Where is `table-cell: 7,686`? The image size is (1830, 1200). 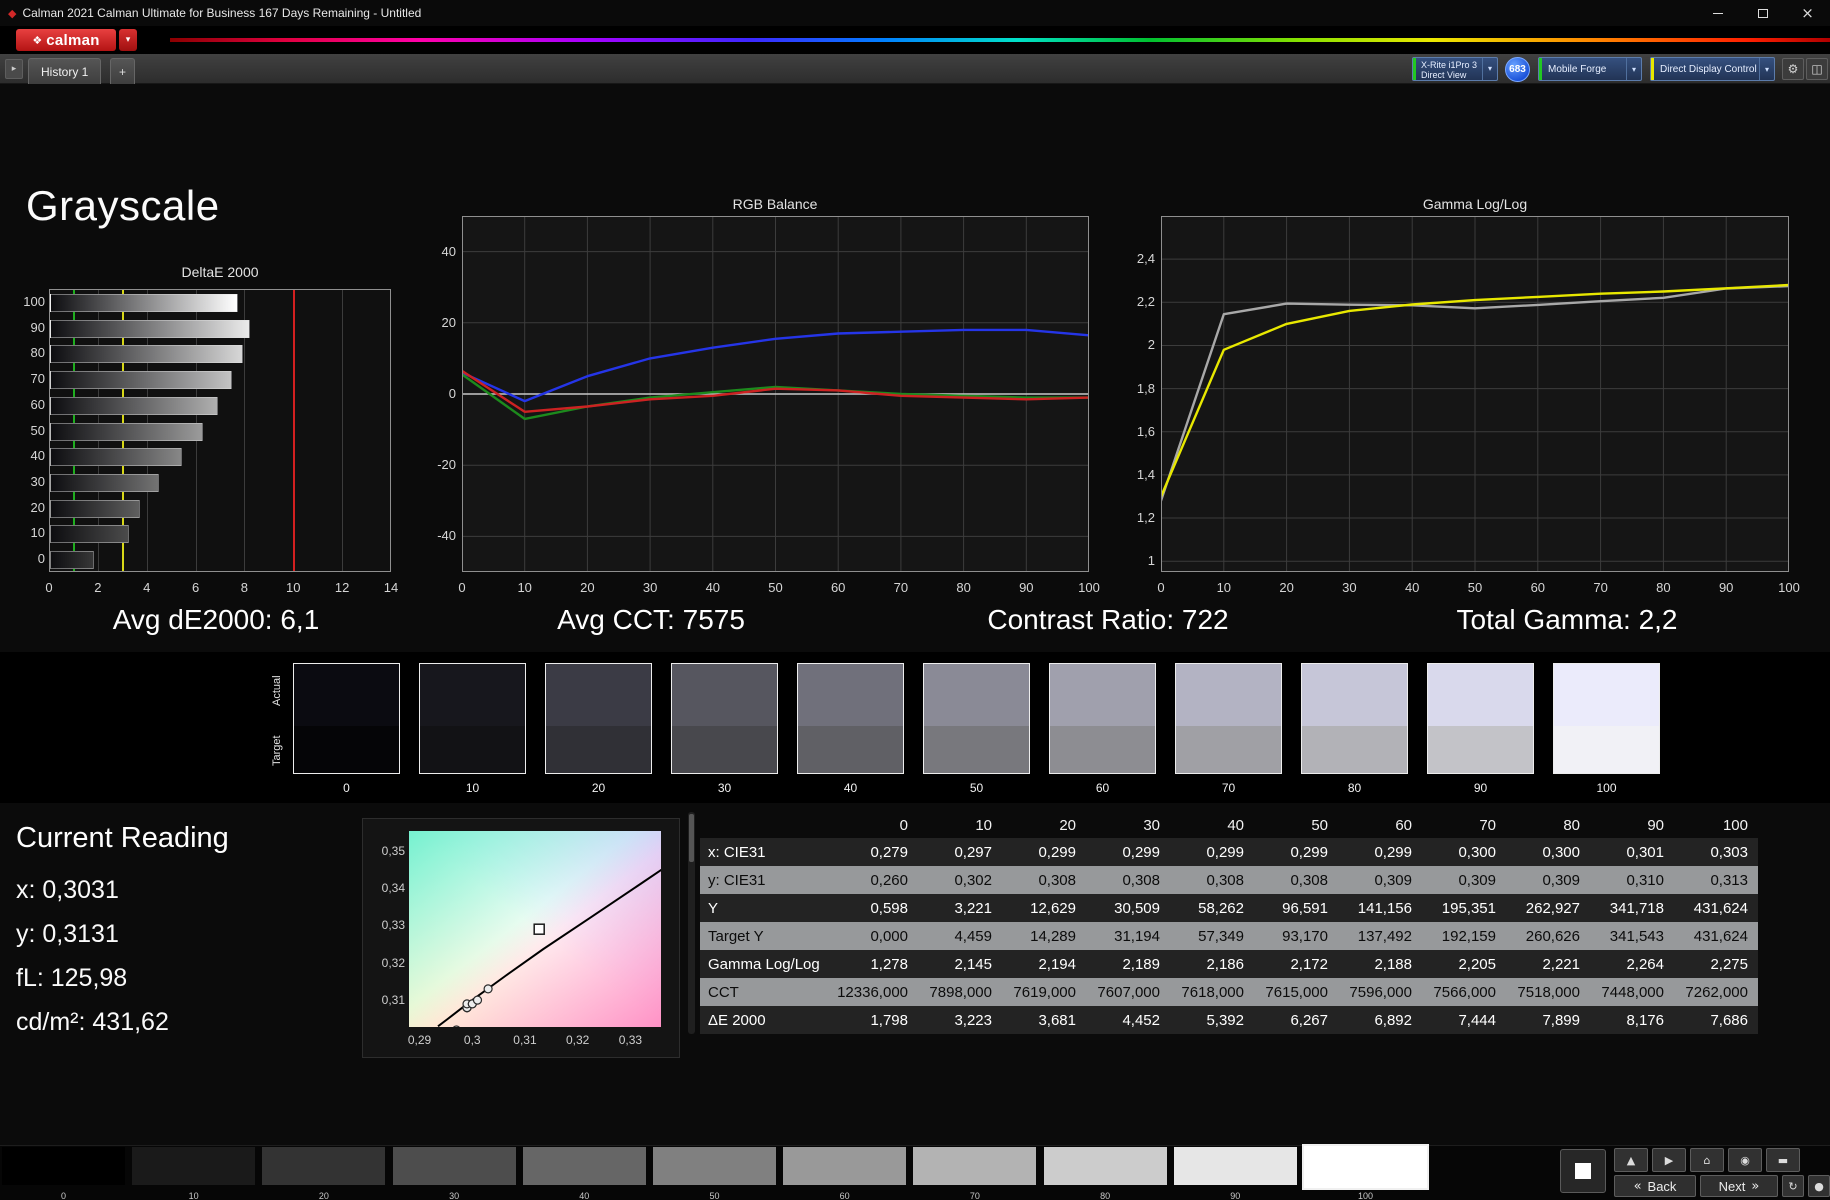
table-cell: 7,686 is located at coordinates (1729, 1020).